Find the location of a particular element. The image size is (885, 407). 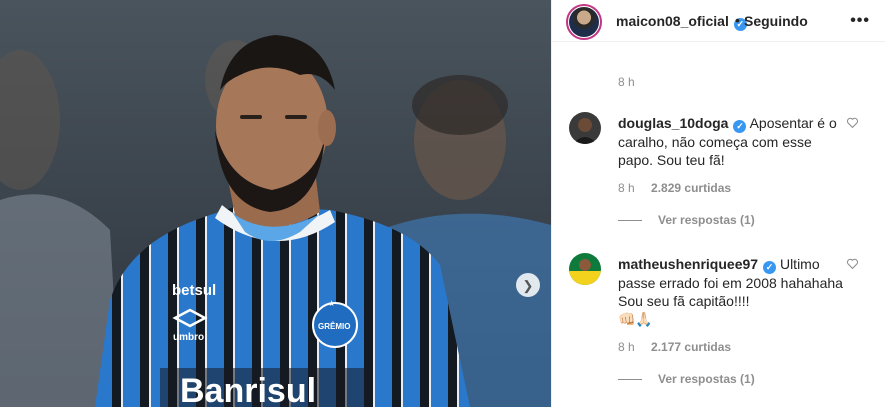

crest-text: GRÊMIO is located at coordinates (334, 326).